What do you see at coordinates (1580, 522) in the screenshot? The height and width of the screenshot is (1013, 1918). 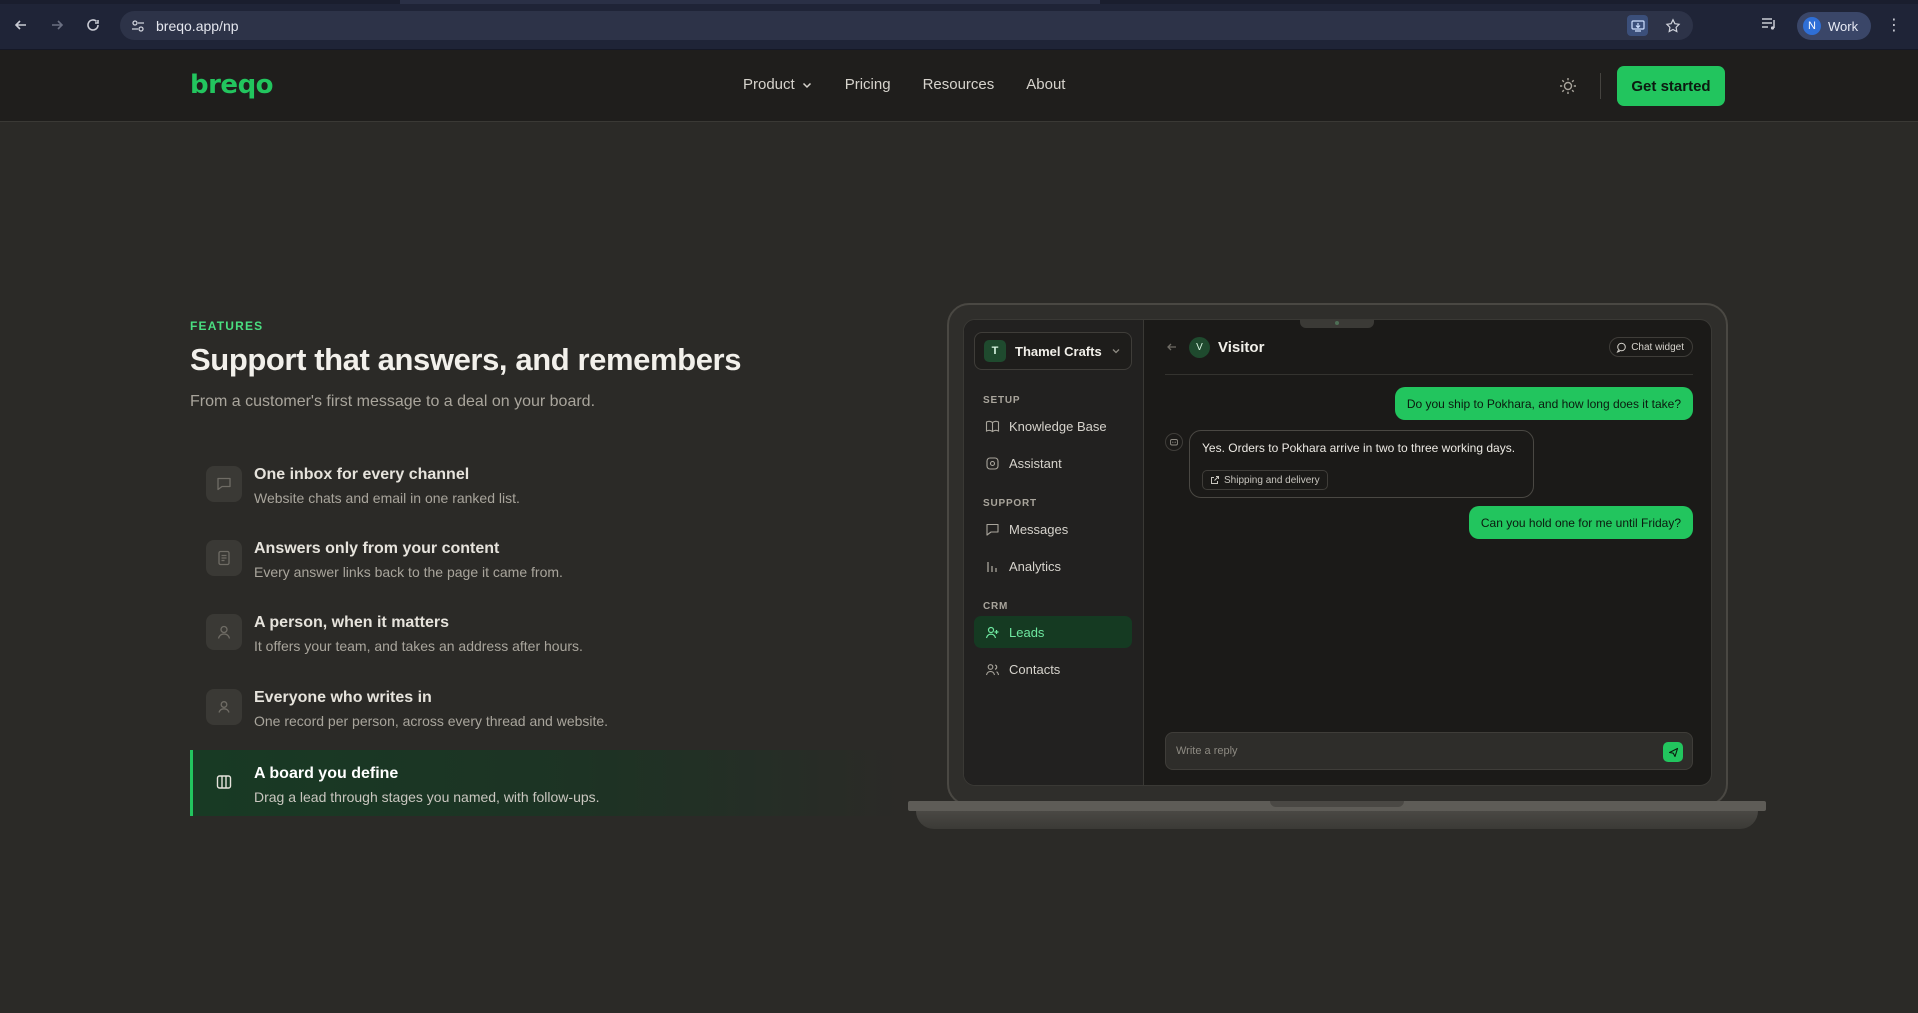 I see `visitor-message: Can you hold one for me until Friday?` at bounding box center [1580, 522].